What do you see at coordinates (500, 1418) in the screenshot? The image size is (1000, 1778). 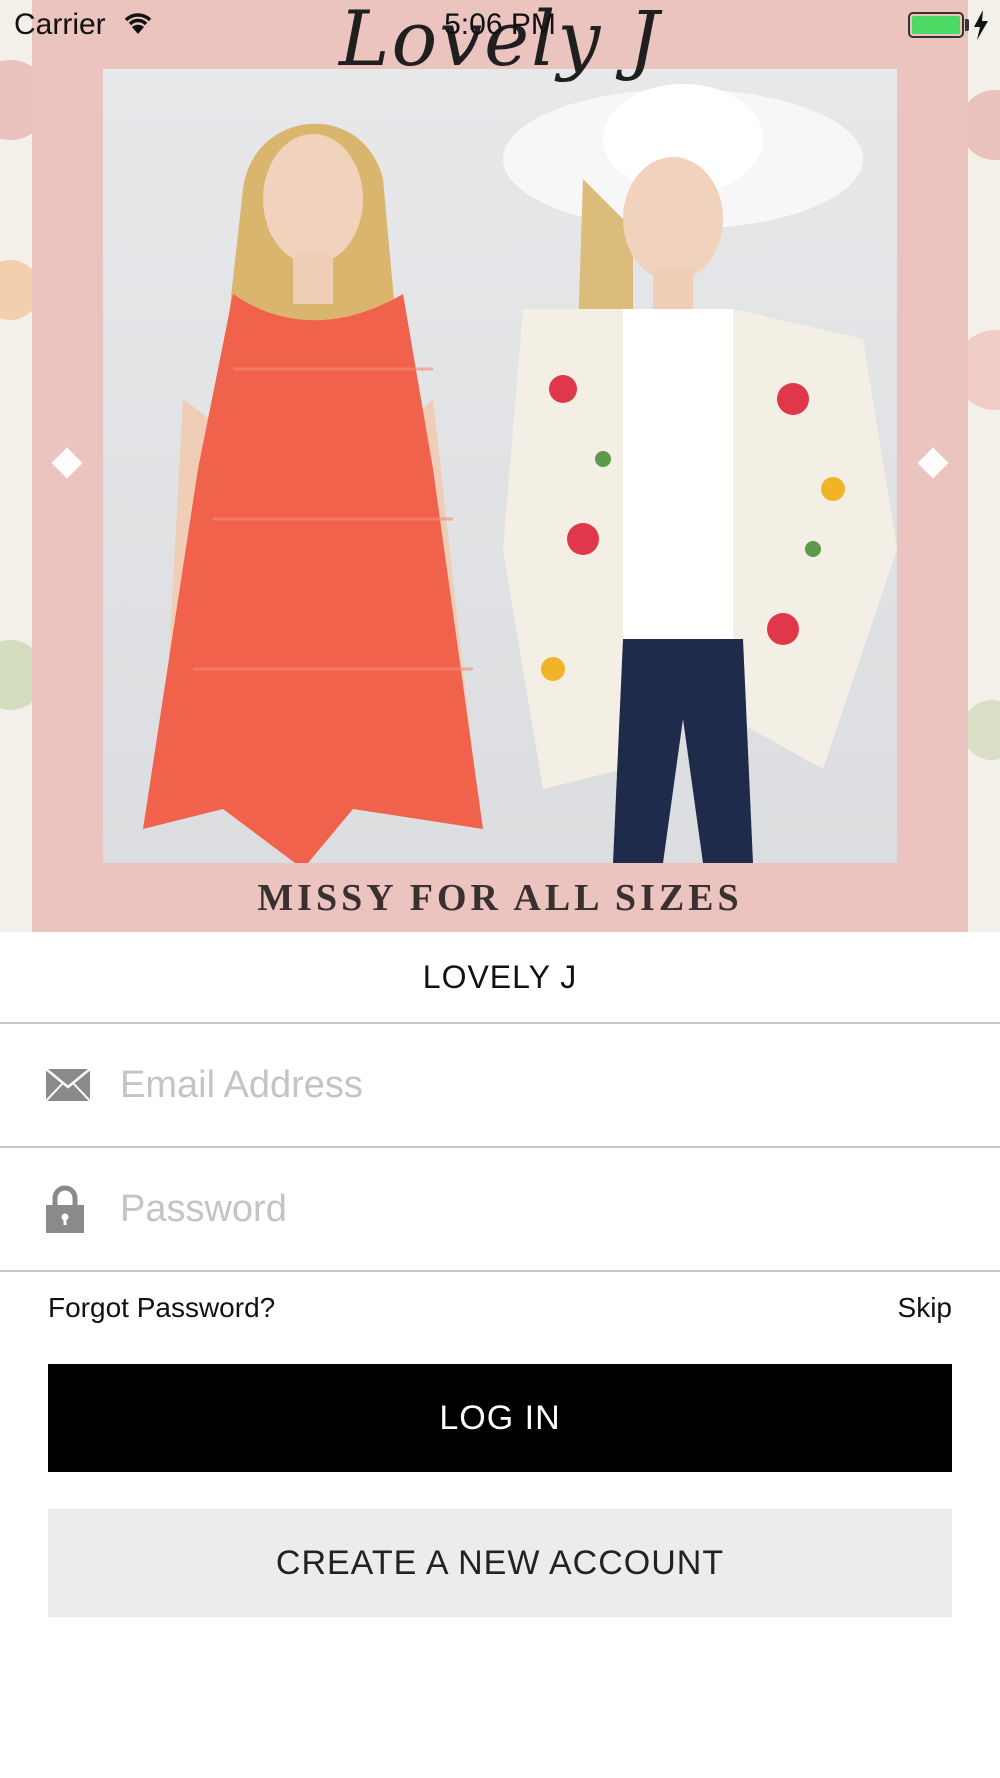 I see `login-button: LOG IN` at bounding box center [500, 1418].